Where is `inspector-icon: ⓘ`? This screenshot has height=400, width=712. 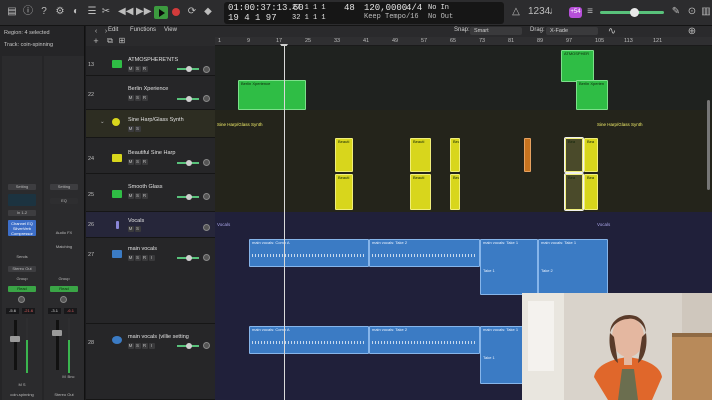 inspector-icon: ⓘ is located at coordinates (28, 12).